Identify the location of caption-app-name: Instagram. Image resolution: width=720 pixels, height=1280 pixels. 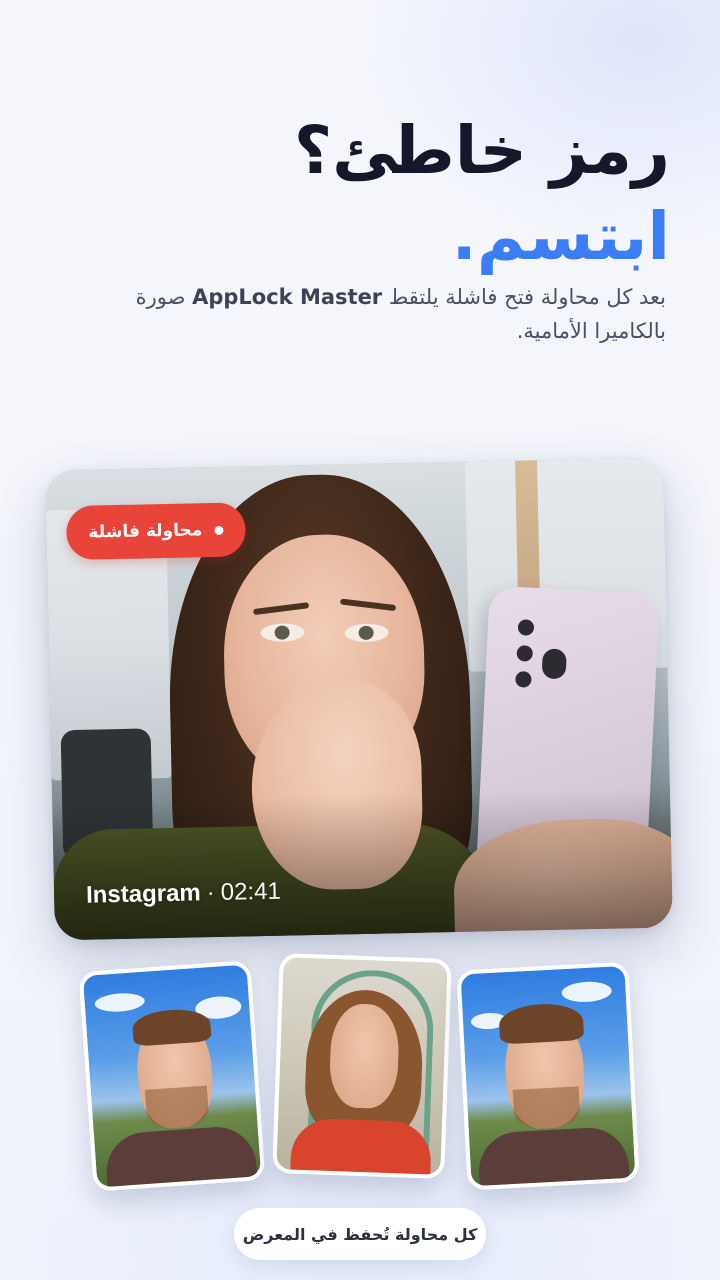
(143, 894).